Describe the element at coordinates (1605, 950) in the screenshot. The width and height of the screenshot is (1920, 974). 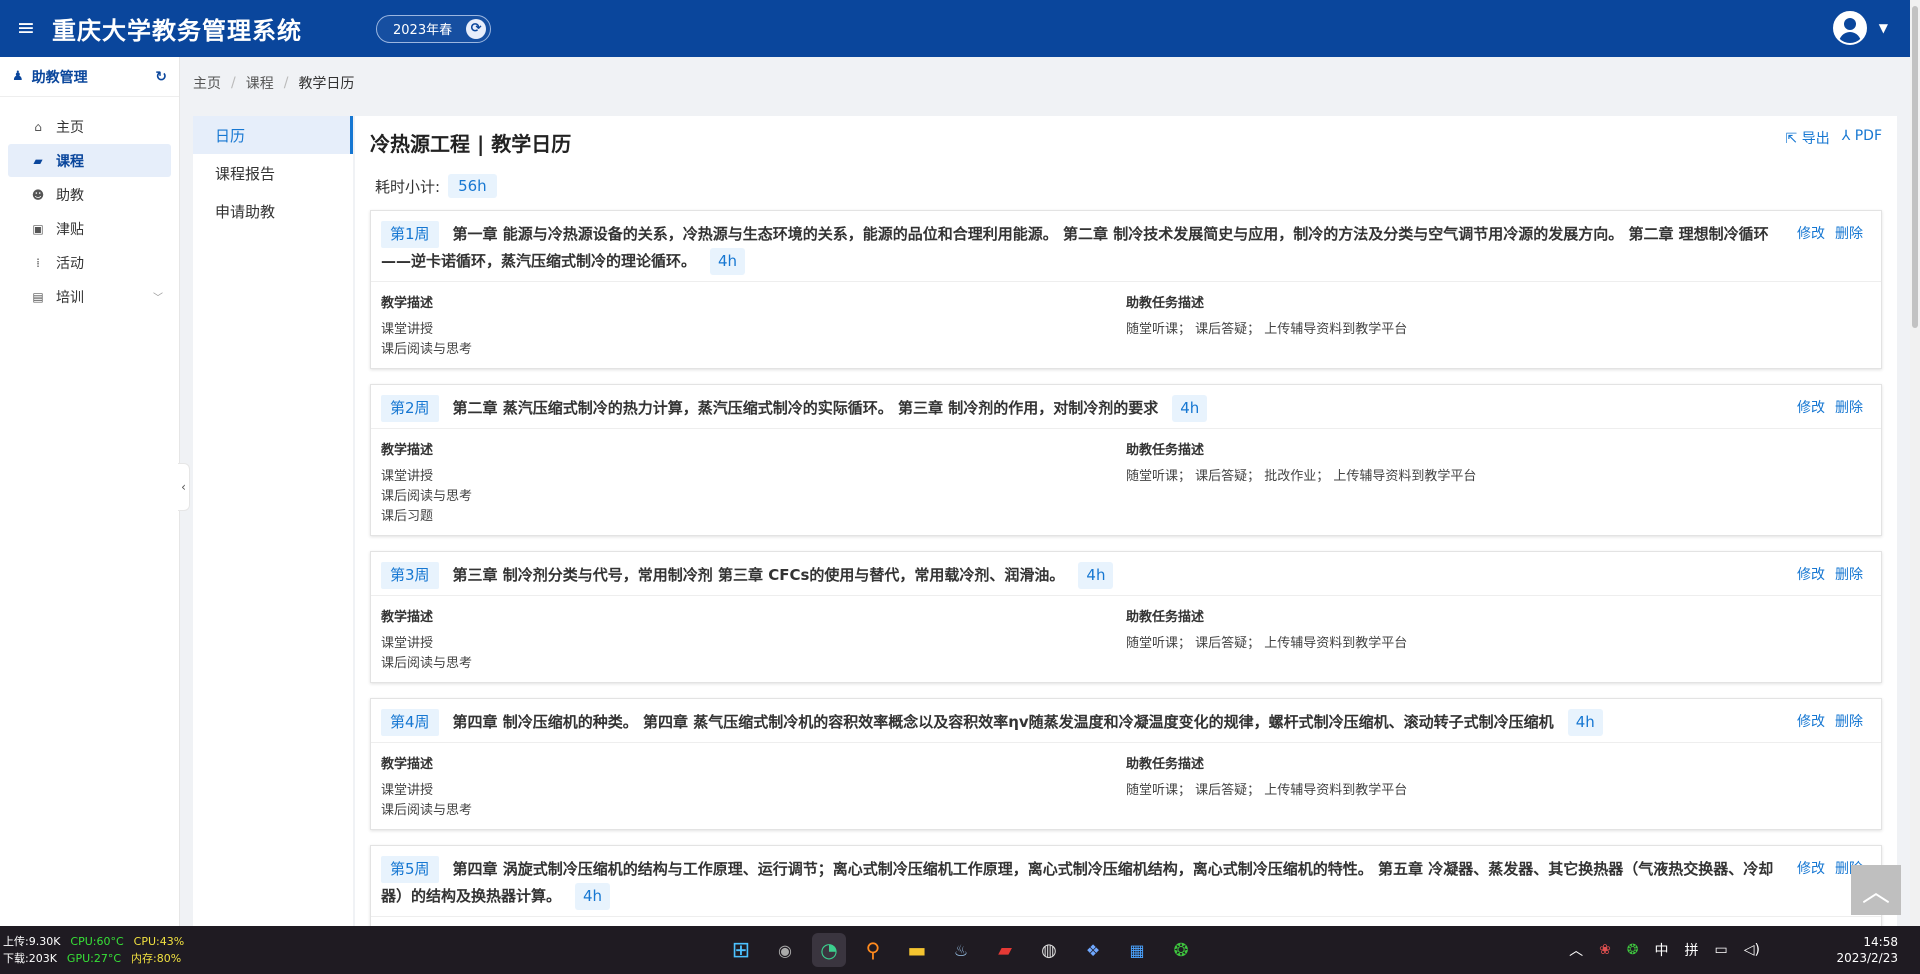
I see `tray-app-icon: ❀` at that location.